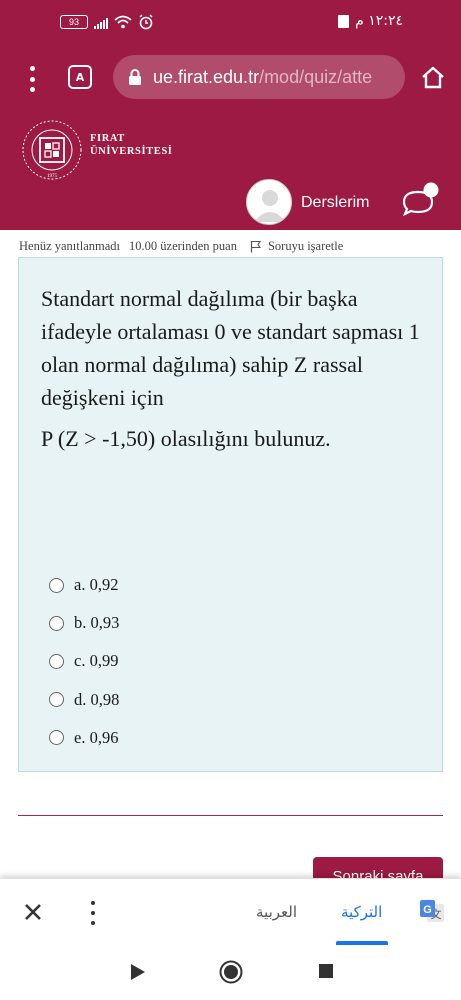  What do you see at coordinates (305, 246) in the screenshot?
I see `flag-question-link: Soruyu işaretle` at bounding box center [305, 246].